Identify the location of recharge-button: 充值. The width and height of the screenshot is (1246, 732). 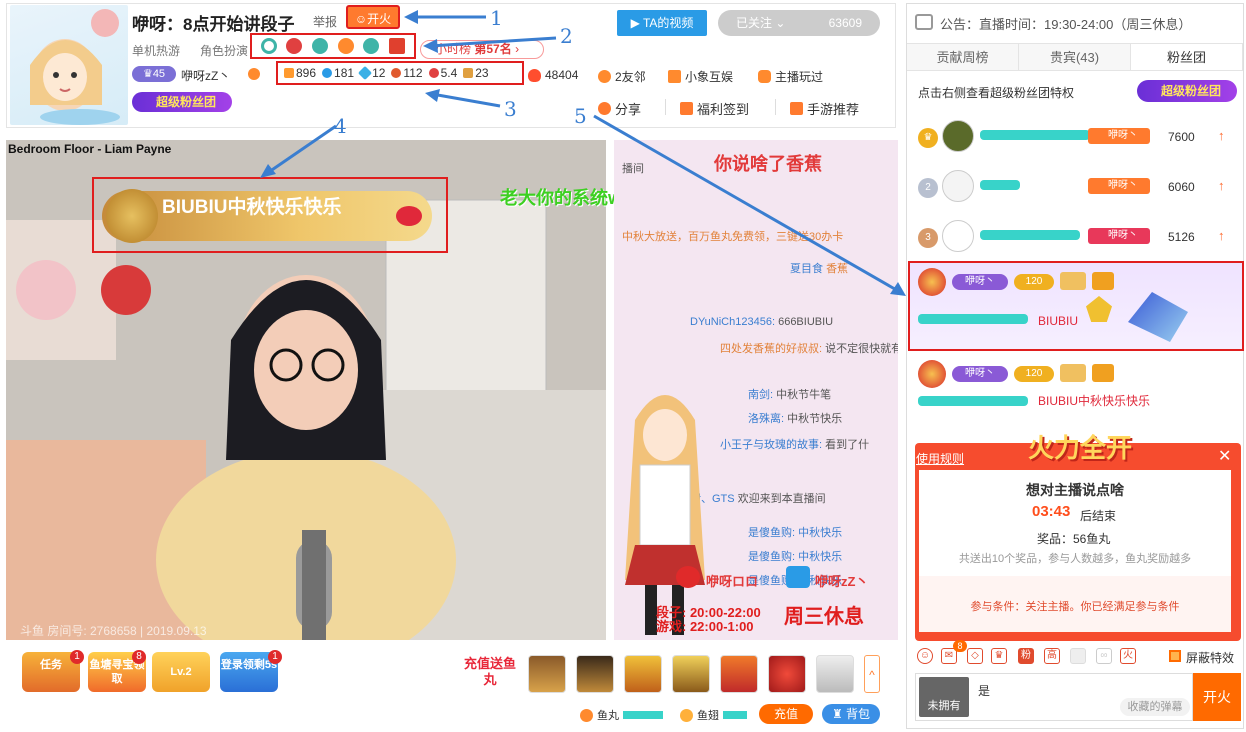
(786, 714).